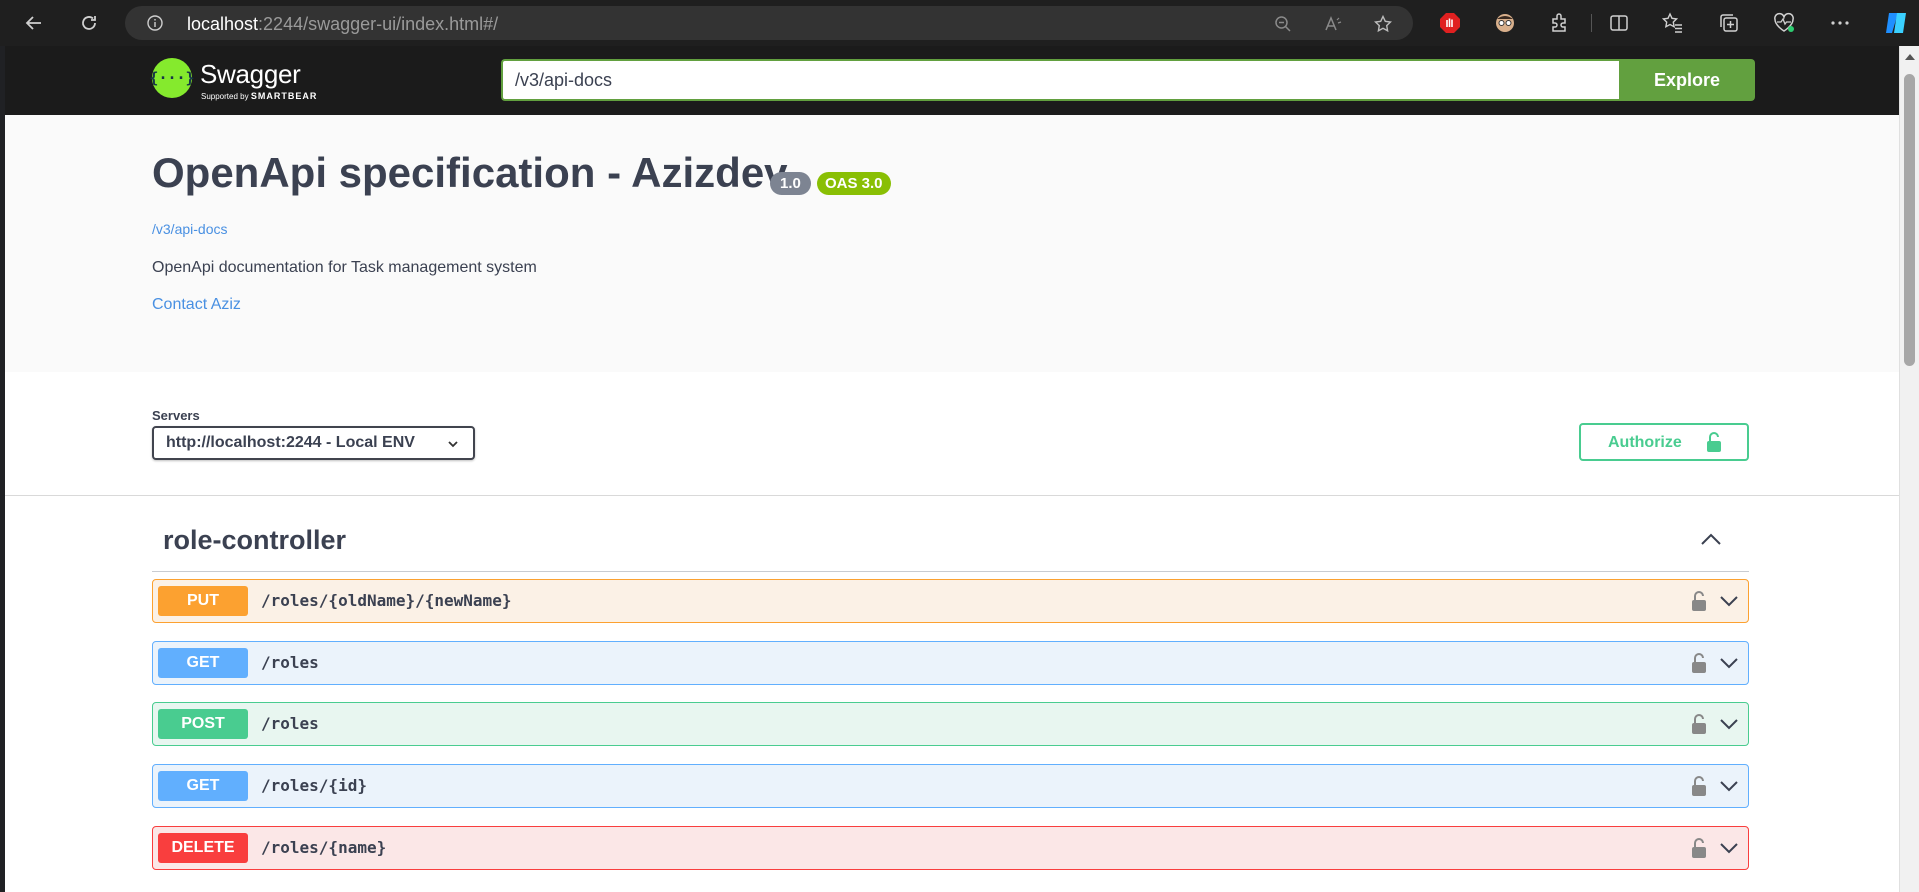 Image resolution: width=1919 pixels, height=892 pixels. What do you see at coordinates (1619, 23) in the screenshot?
I see `split-screen-icon` at bounding box center [1619, 23].